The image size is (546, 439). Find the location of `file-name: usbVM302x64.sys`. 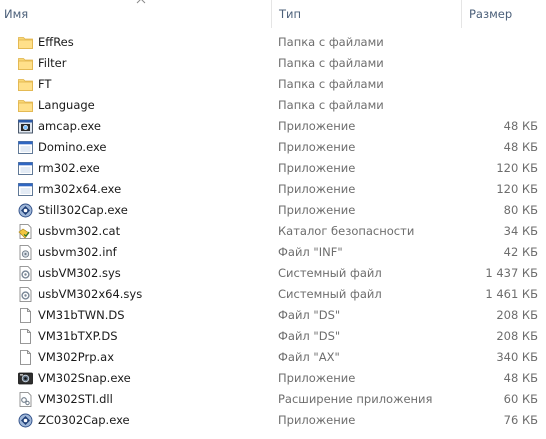

file-name: usbVM302x64.sys is located at coordinates (90, 294).